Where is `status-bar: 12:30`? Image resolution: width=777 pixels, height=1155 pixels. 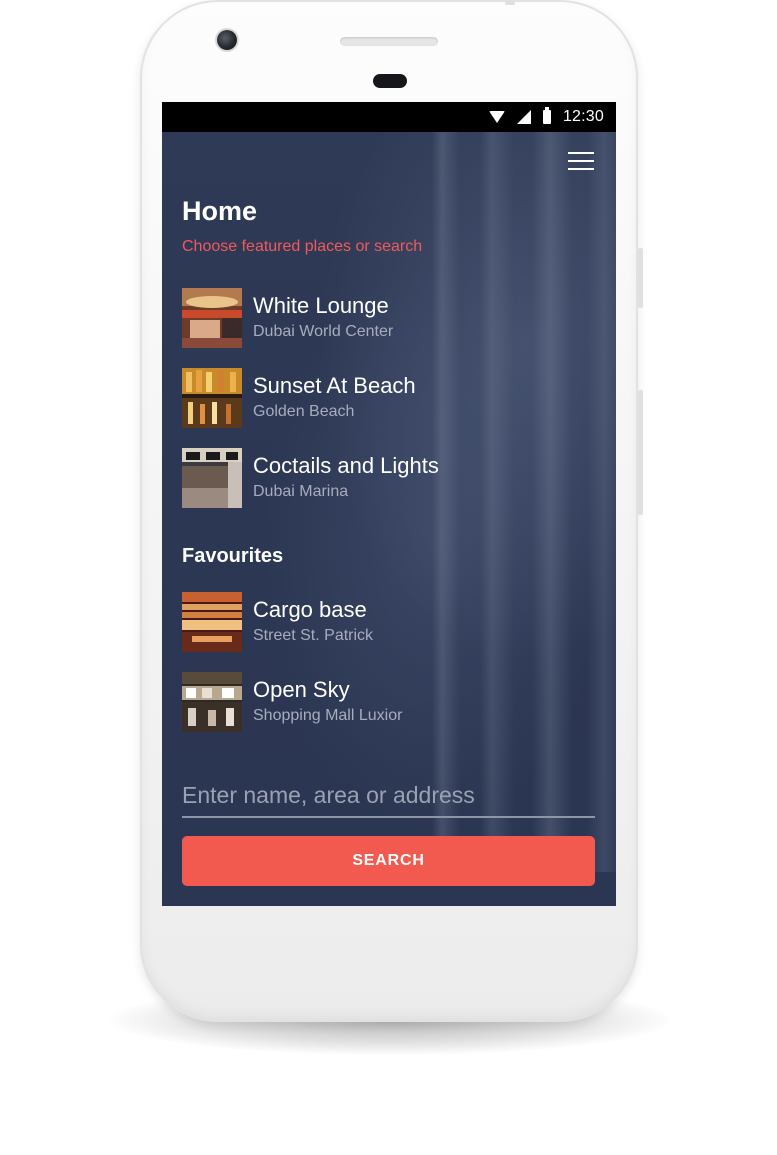 status-bar: 12:30 is located at coordinates (389, 117).